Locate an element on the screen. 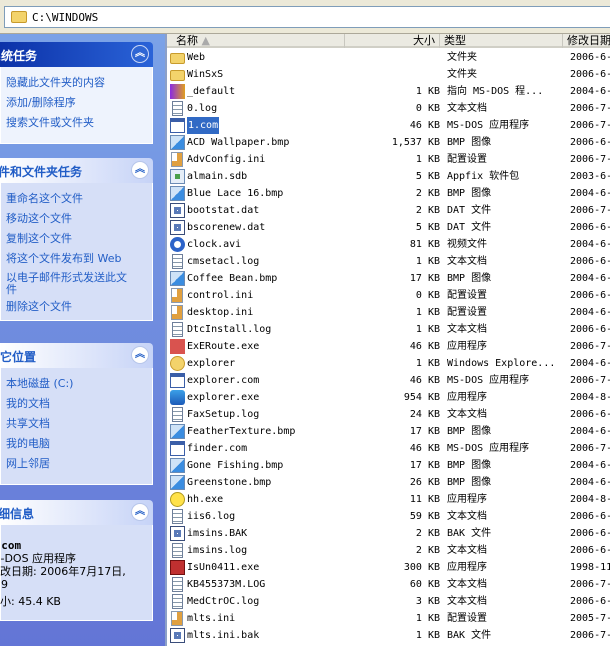 This screenshot has width=610, height=646. file-row: mlts.ini.bak 1 KB BAK 文件 2006-7- is located at coordinates (388, 635).